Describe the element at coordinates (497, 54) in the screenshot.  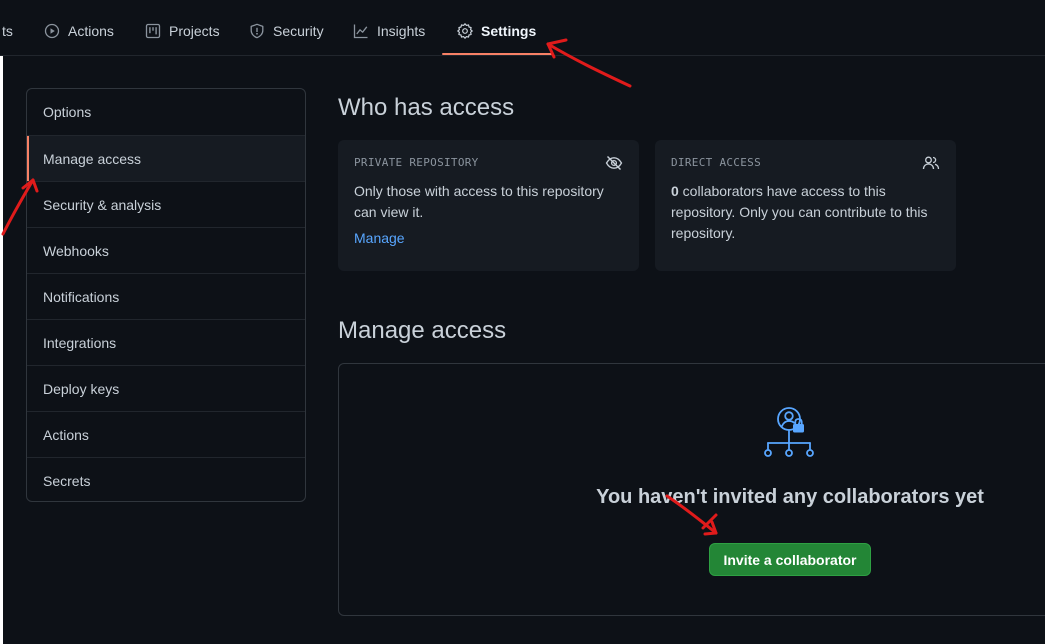
I see `active-tab-indicator` at that location.